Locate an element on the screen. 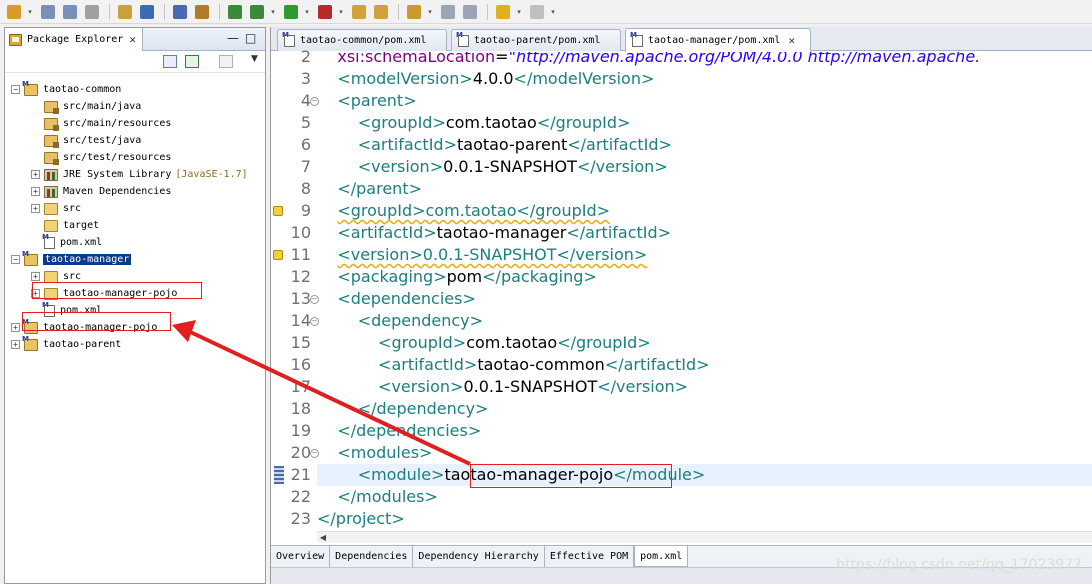  tree-item: src/test/java is located at coordinates (86, 140).